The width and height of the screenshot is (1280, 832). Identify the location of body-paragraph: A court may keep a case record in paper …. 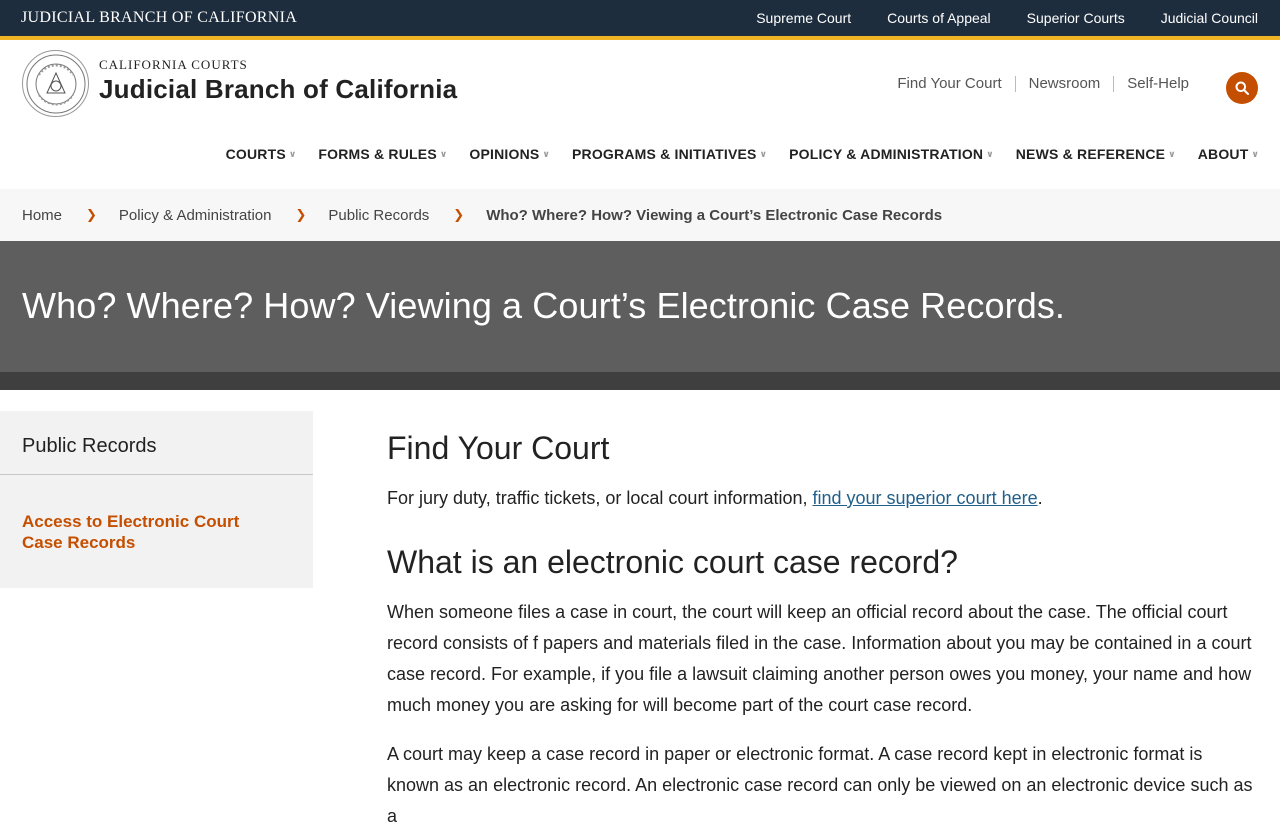
(820, 785).